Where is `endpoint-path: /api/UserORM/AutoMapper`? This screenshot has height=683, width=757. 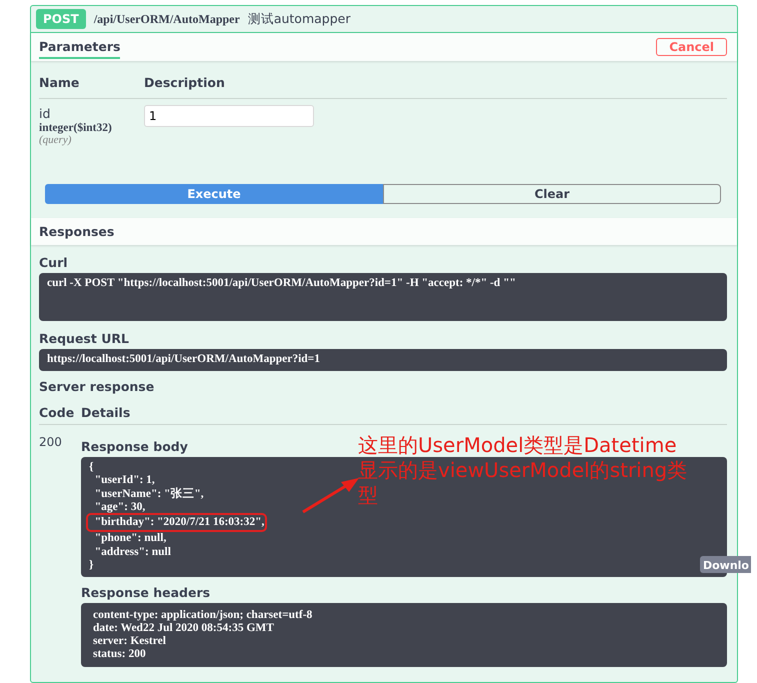
endpoint-path: /api/UserORM/AutoMapper is located at coordinates (167, 19).